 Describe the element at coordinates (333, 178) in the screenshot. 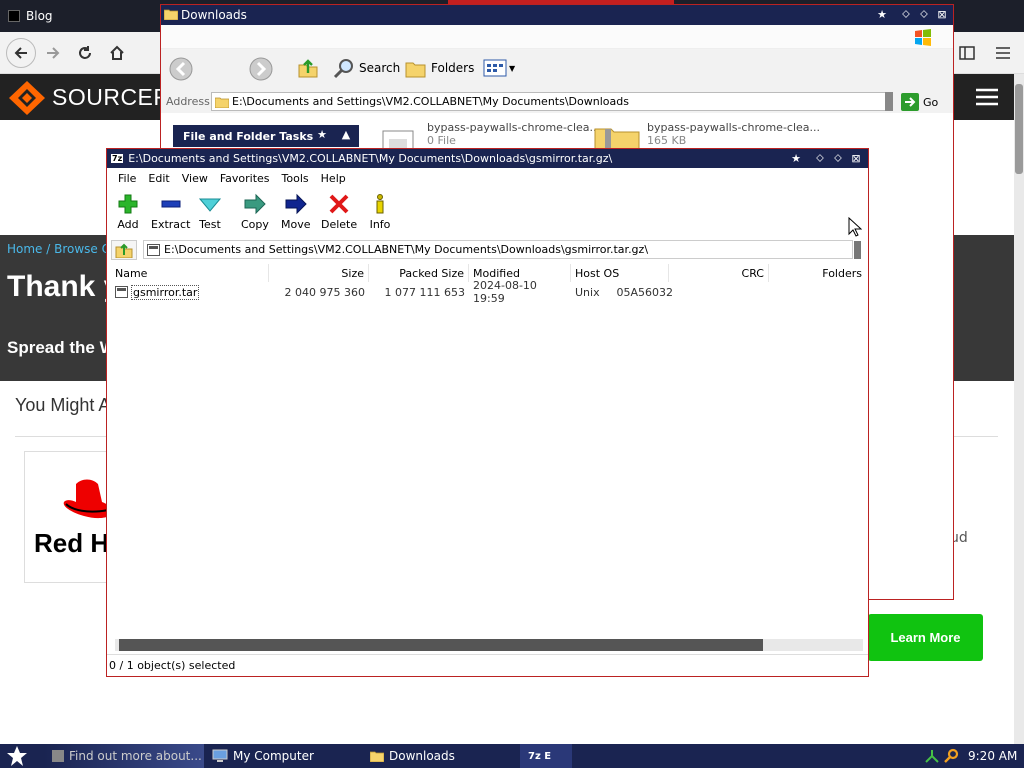

I see `menu-help: Help` at that location.